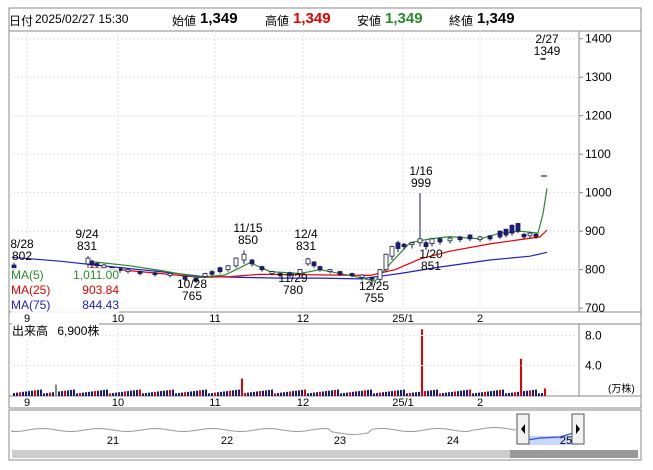  I want to click on volume-value: 6,900株, so click(78, 331).